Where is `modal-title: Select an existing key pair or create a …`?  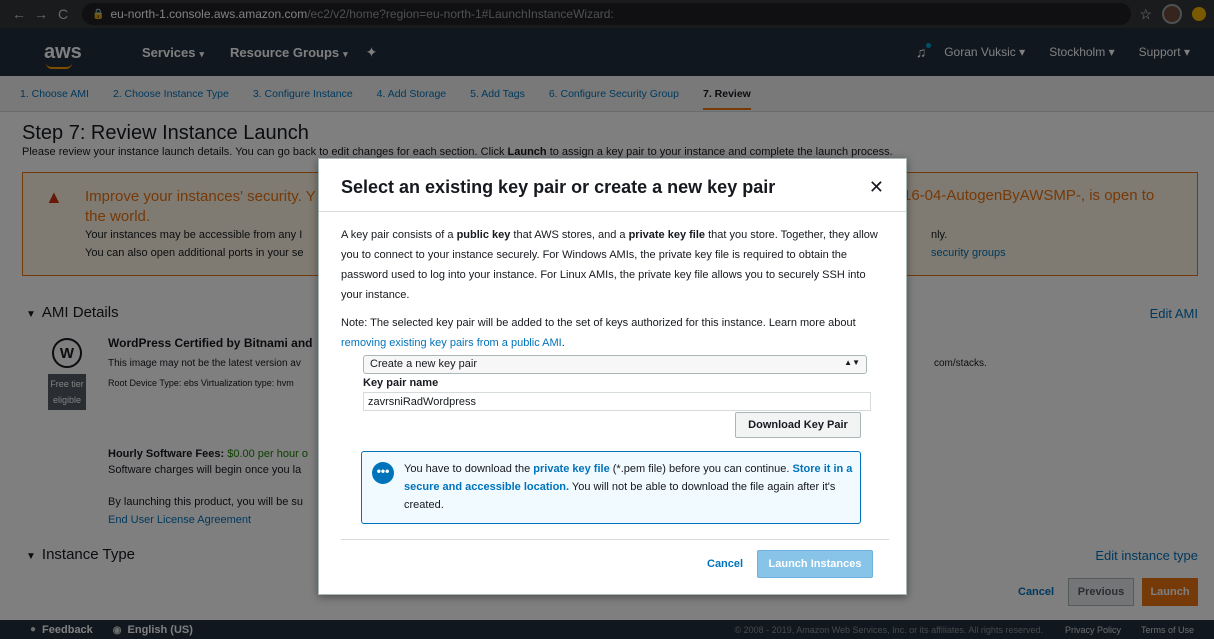
modal-title: Select an existing key pair or create a … is located at coordinates (558, 187).